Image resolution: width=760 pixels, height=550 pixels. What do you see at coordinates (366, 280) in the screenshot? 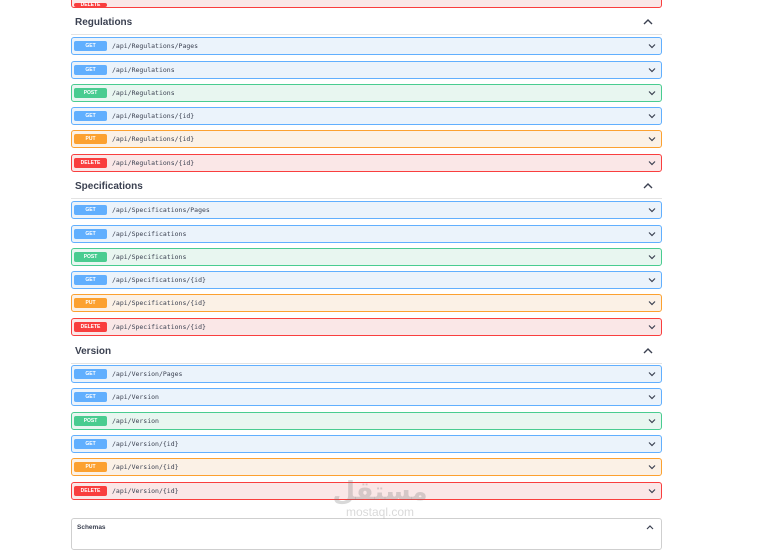
I see `endpoint-row: GET /api/Specifications/{id}` at bounding box center [366, 280].